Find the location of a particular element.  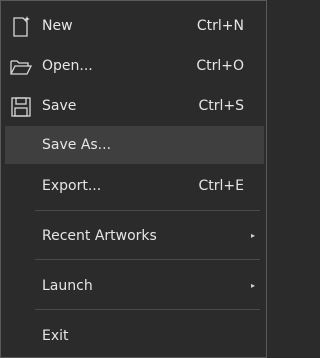

menu-item-exit: Exit is located at coordinates (134, 336).